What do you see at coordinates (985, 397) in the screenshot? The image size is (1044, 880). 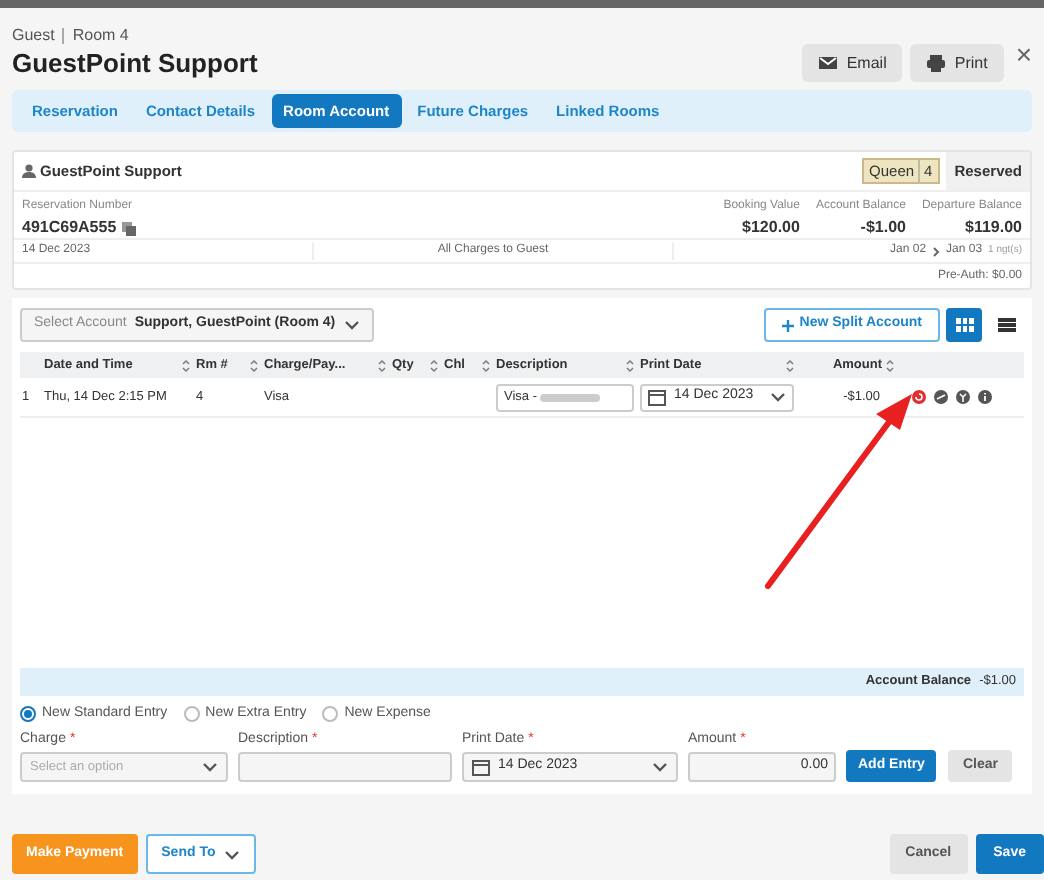 I see `info-icon` at bounding box center [985, 397].